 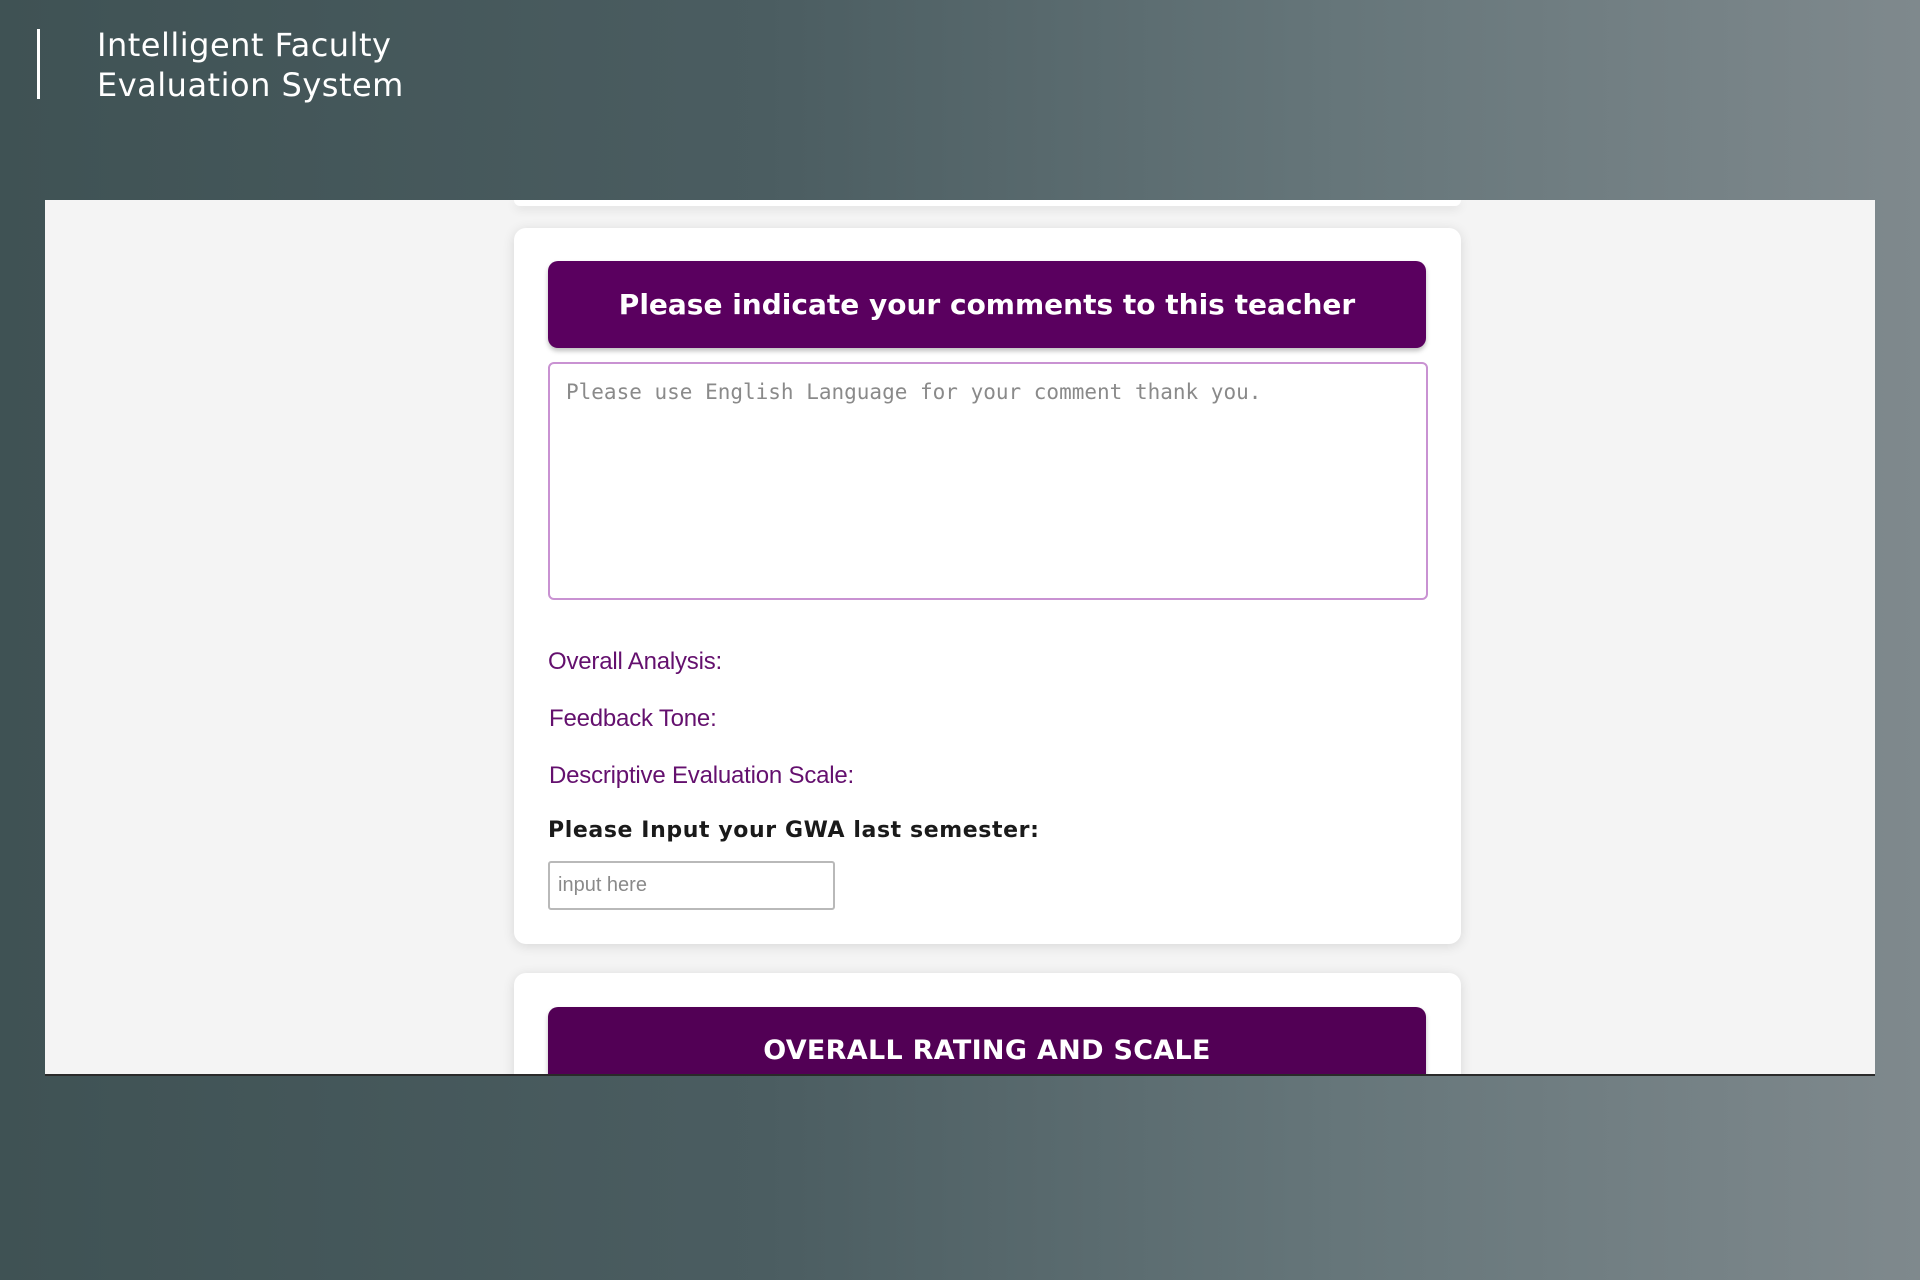 What do you see at coordinates (794, 830) in the screenshot?
I see `gwa-label: Please Input your GWA last semester:` at bounding box center [794, 830].